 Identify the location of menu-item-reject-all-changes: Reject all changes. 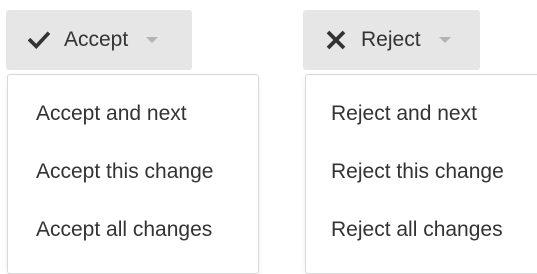
(421, 230).